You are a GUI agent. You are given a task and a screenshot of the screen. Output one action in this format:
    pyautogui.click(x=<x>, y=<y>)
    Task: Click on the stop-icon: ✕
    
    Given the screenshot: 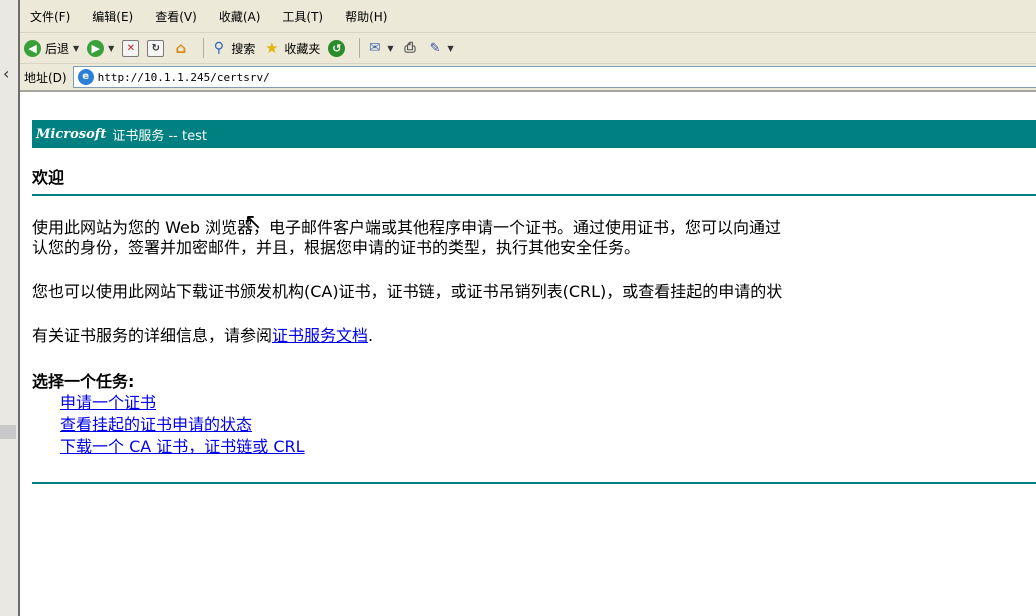 What is the action you would take?
    pyautogui.click(x=131, y=48)
    